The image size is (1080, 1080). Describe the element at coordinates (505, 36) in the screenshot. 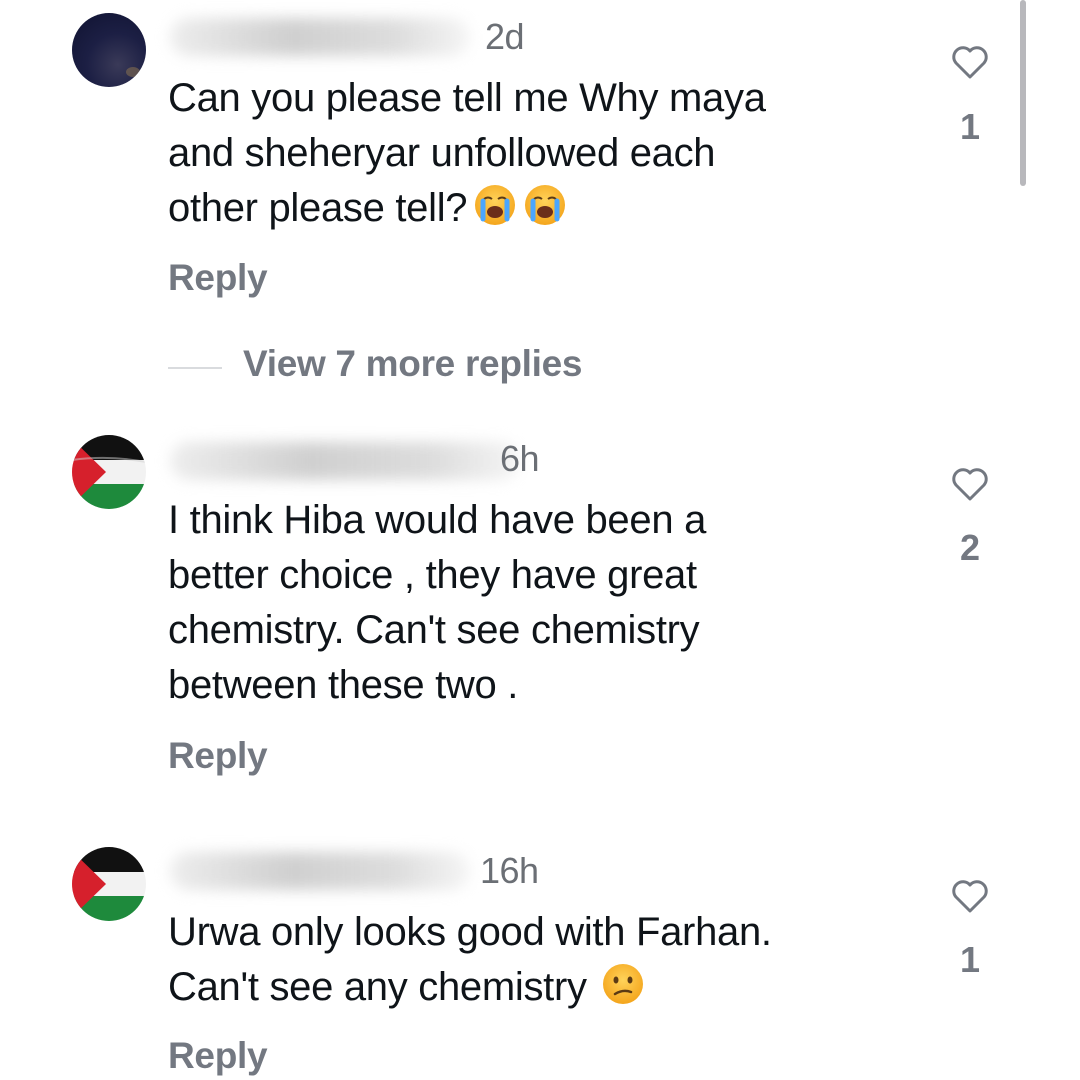

I see `comment-timestamp: 2d` at that location.